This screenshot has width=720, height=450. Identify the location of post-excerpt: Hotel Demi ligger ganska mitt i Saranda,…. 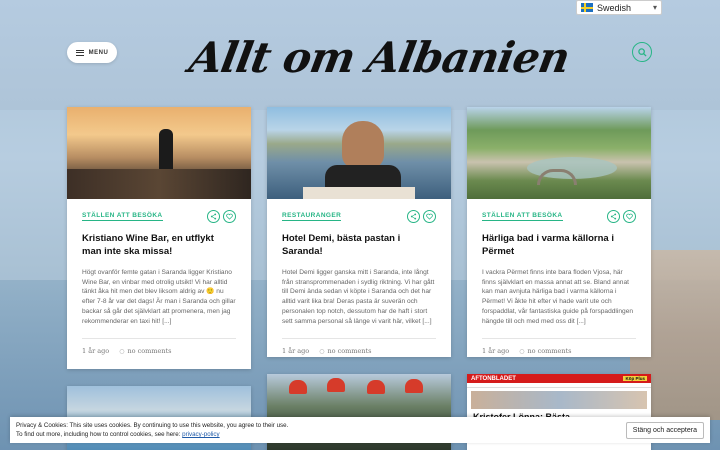
(358, 297).